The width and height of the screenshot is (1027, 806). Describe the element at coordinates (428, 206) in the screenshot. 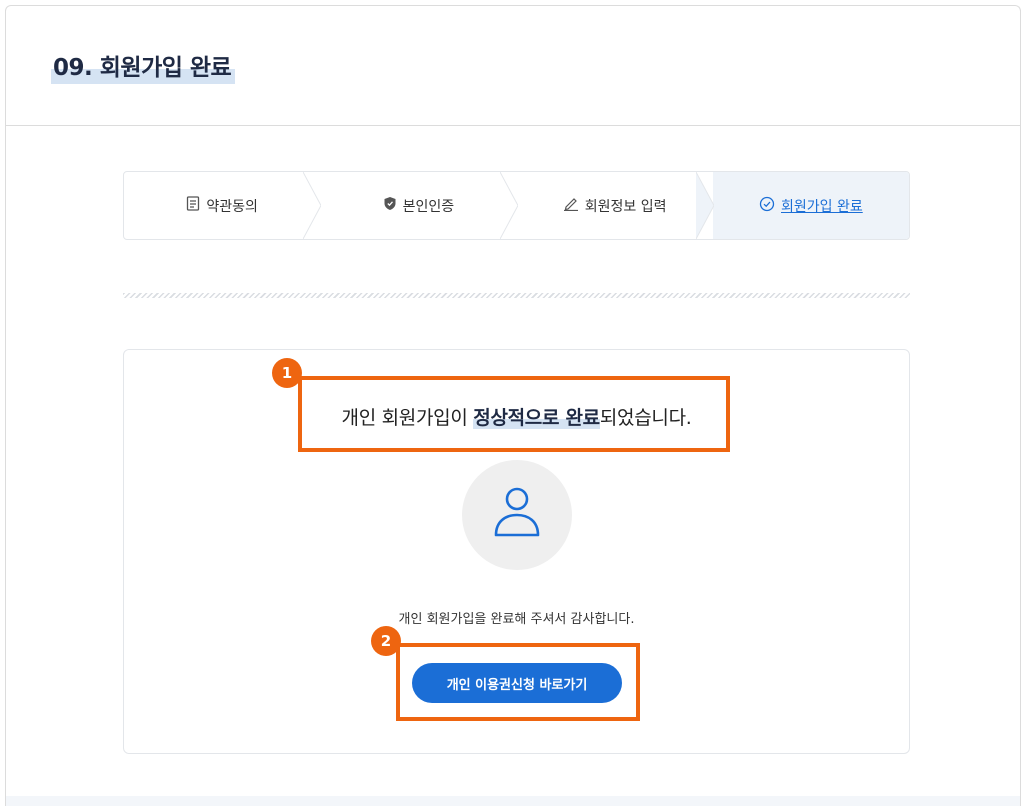

I see `step-label: 본인인증` at that location.